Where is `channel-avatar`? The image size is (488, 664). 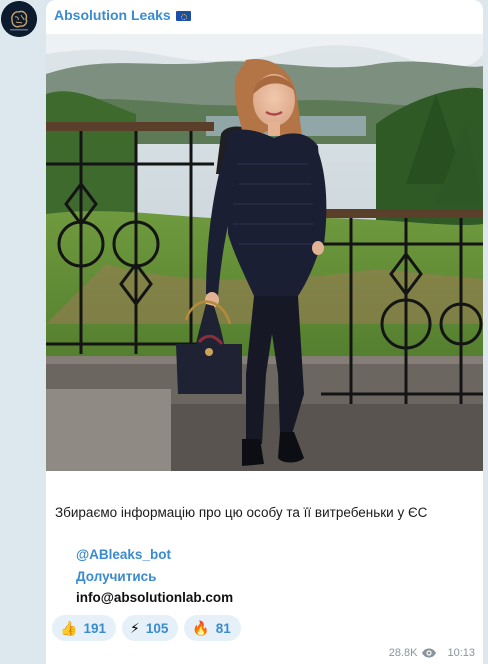
channel-avatar is located at coordinates (19, 19).